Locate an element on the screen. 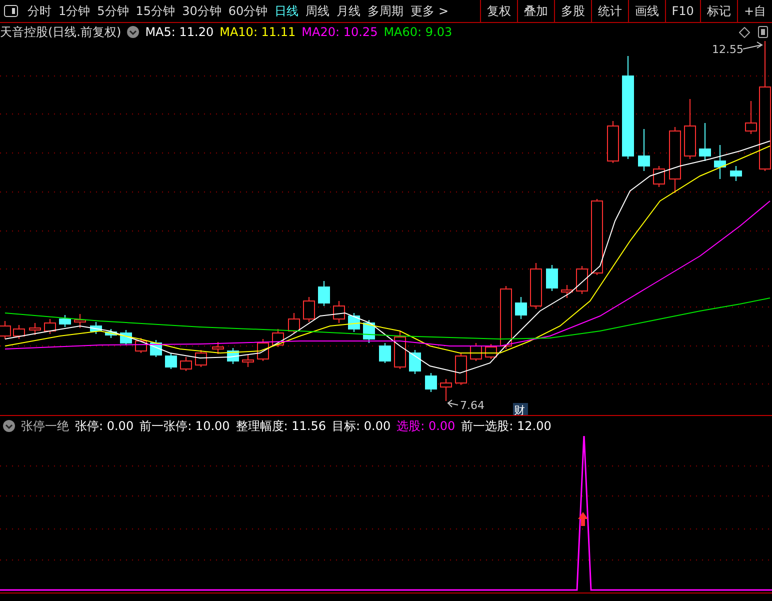 Image resolution: width=772 pixels, height=601 pixels. high-price-label: 12.55 is located at coordinates (728, 49).